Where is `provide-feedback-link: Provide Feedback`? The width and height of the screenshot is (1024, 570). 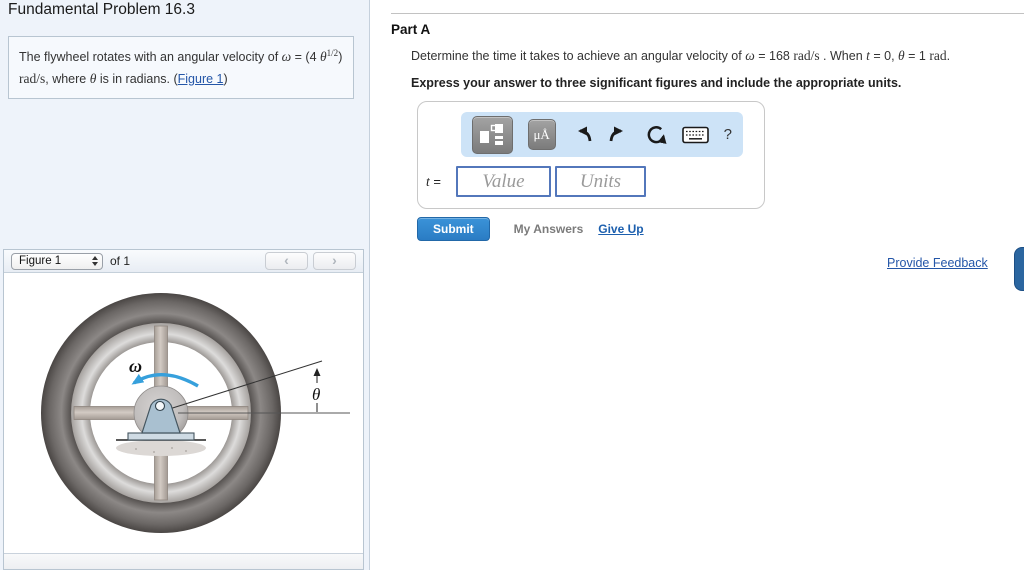 provide-feedback-link: Provide Feedback is located at coordinates (937, 263).